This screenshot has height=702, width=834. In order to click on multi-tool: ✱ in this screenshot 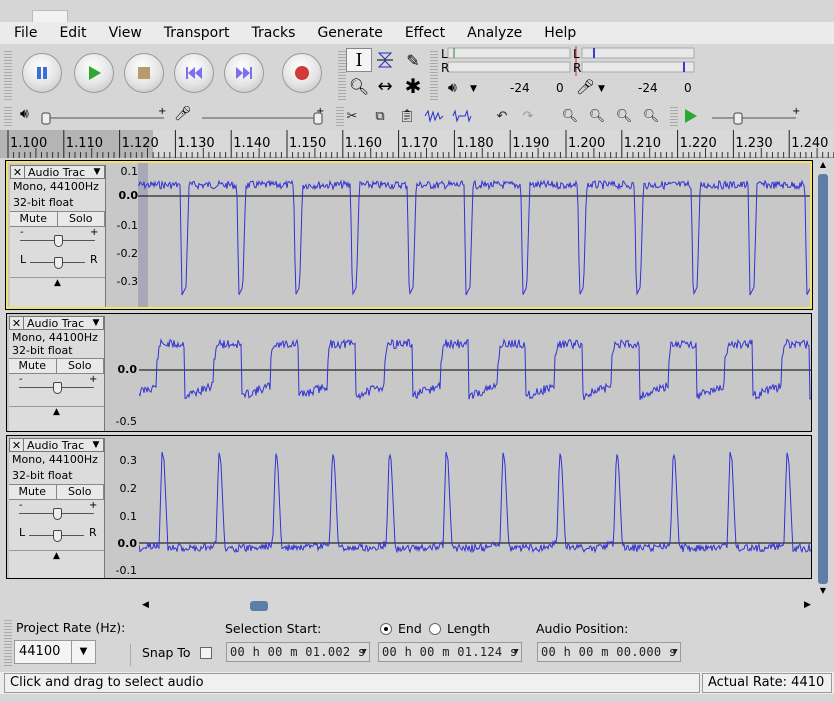, I will do `click(413, 86)`.